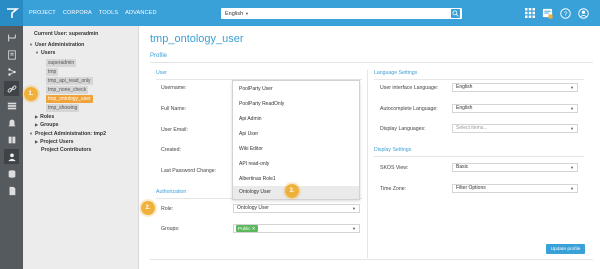 This screenshot has height=269, width=600. I want to click on role-option-poolparty-readonly: PoolParty ReadOnly, so click(296, 104).